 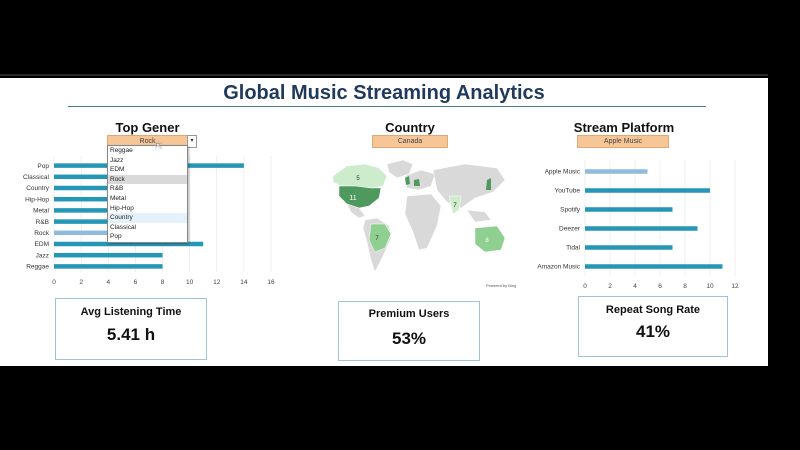 I want to click on kpi-repeat-song-rate: Repeat Song Rate 41%, so click(x=653, y=326).